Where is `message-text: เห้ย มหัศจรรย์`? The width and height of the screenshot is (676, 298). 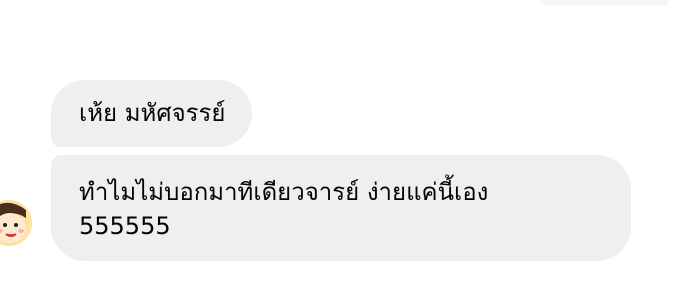 message-text: เห้ย มหัศจรรย์ is located at coordinates (152, 113).